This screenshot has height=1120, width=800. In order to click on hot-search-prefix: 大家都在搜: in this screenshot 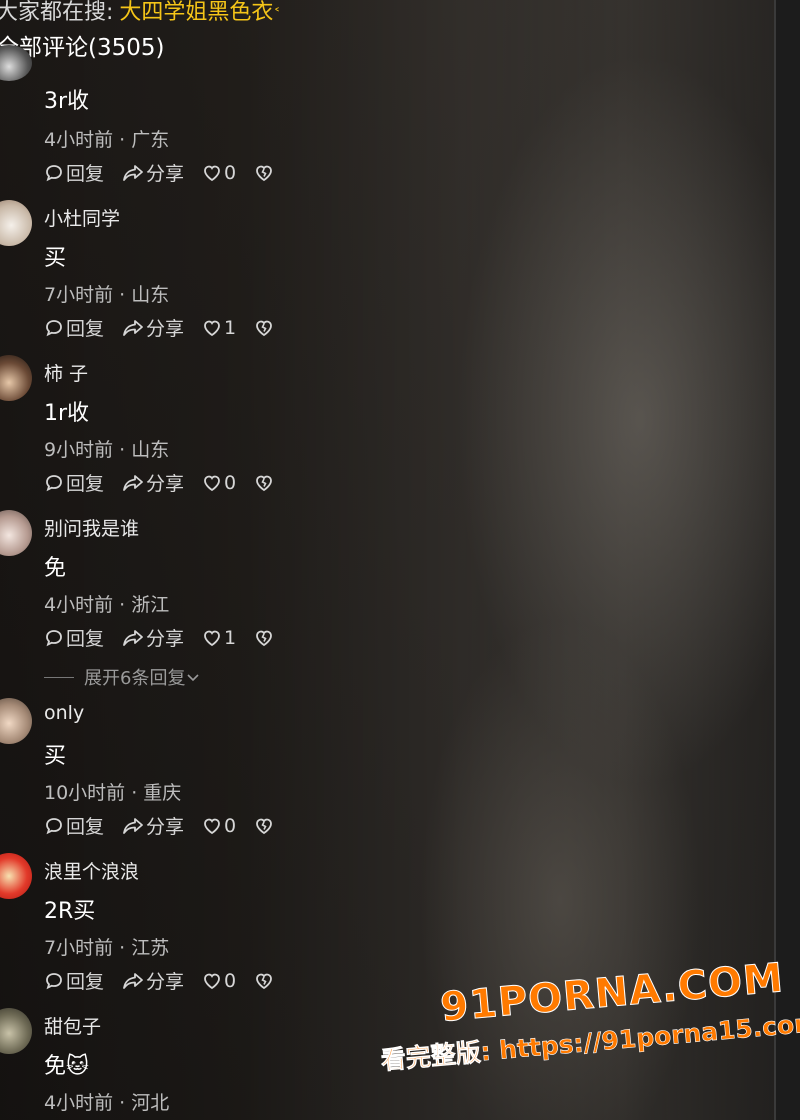, I will do `click(57, 12)`.